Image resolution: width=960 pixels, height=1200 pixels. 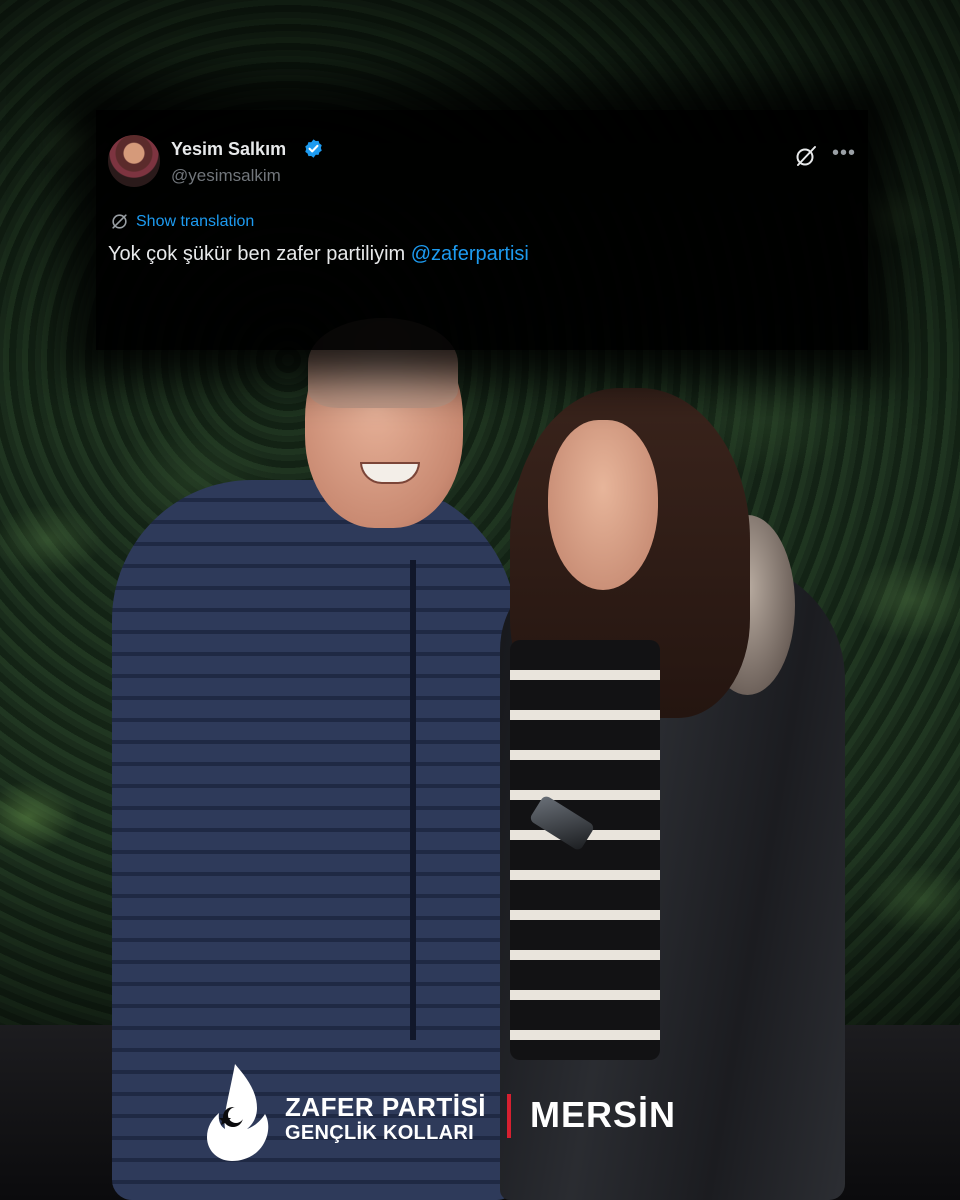 I want to click on party-branding: ZAFER PARTİSİ GENÇLİK KOLLARI MERSİN, so click(x=455, y=1117).